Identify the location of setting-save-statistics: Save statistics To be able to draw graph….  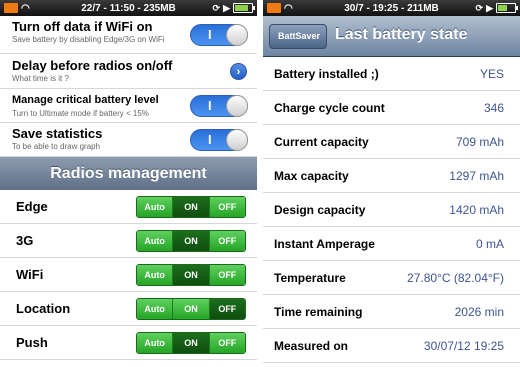
(128, 140).